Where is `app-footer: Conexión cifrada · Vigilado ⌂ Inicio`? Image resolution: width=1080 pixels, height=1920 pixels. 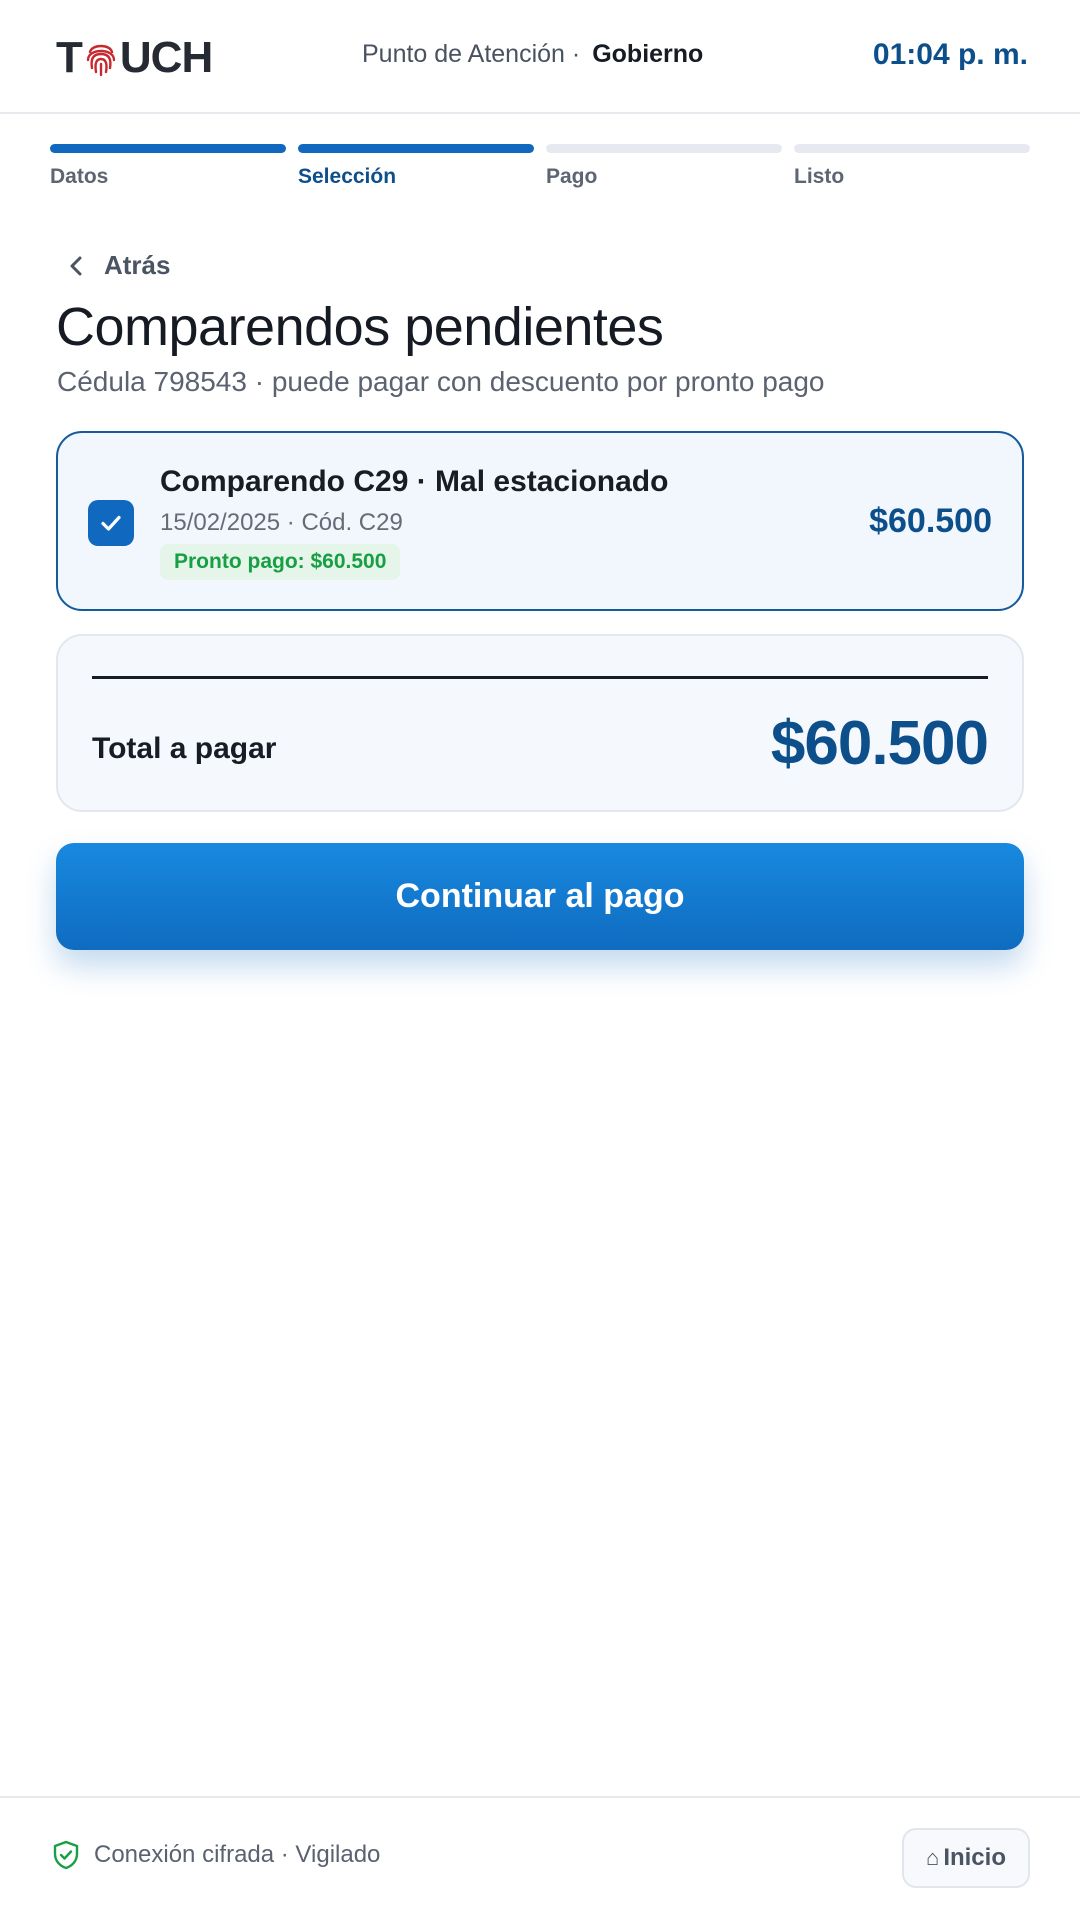 app-footer: Conexión cifrada · Vigilado ⌂ Inicio is located at coordinates (540, 1858).